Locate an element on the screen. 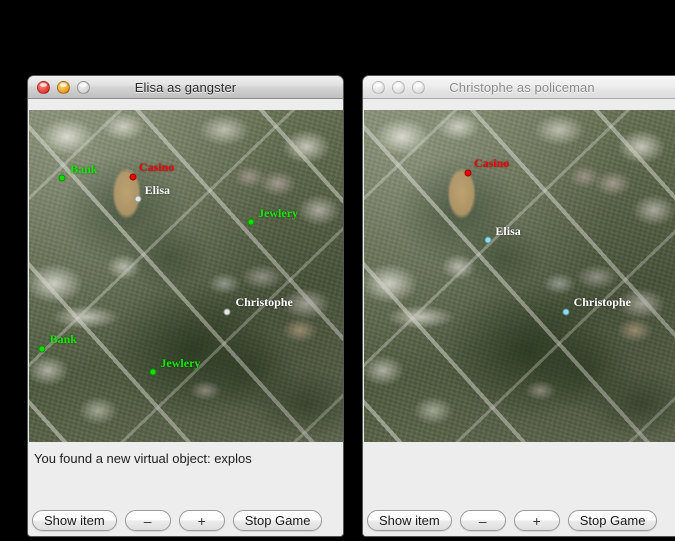 The width and height of the screenshot is (675, 541). bottom-panel: Show item – + Stop Game is located at coordinates (519, 489).